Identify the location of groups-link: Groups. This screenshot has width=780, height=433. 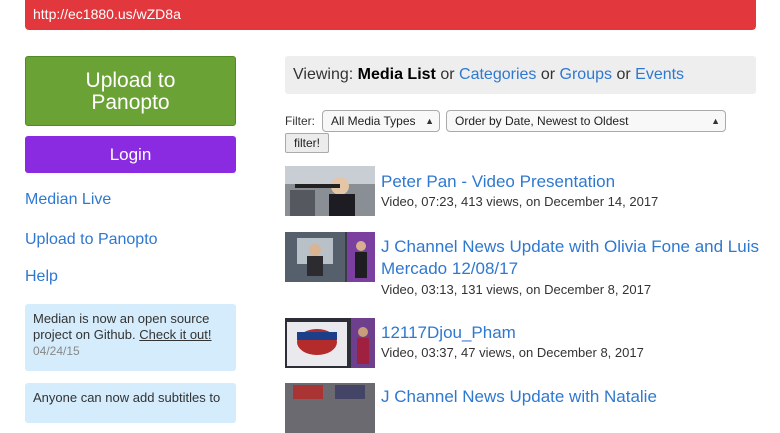
(586, 74).